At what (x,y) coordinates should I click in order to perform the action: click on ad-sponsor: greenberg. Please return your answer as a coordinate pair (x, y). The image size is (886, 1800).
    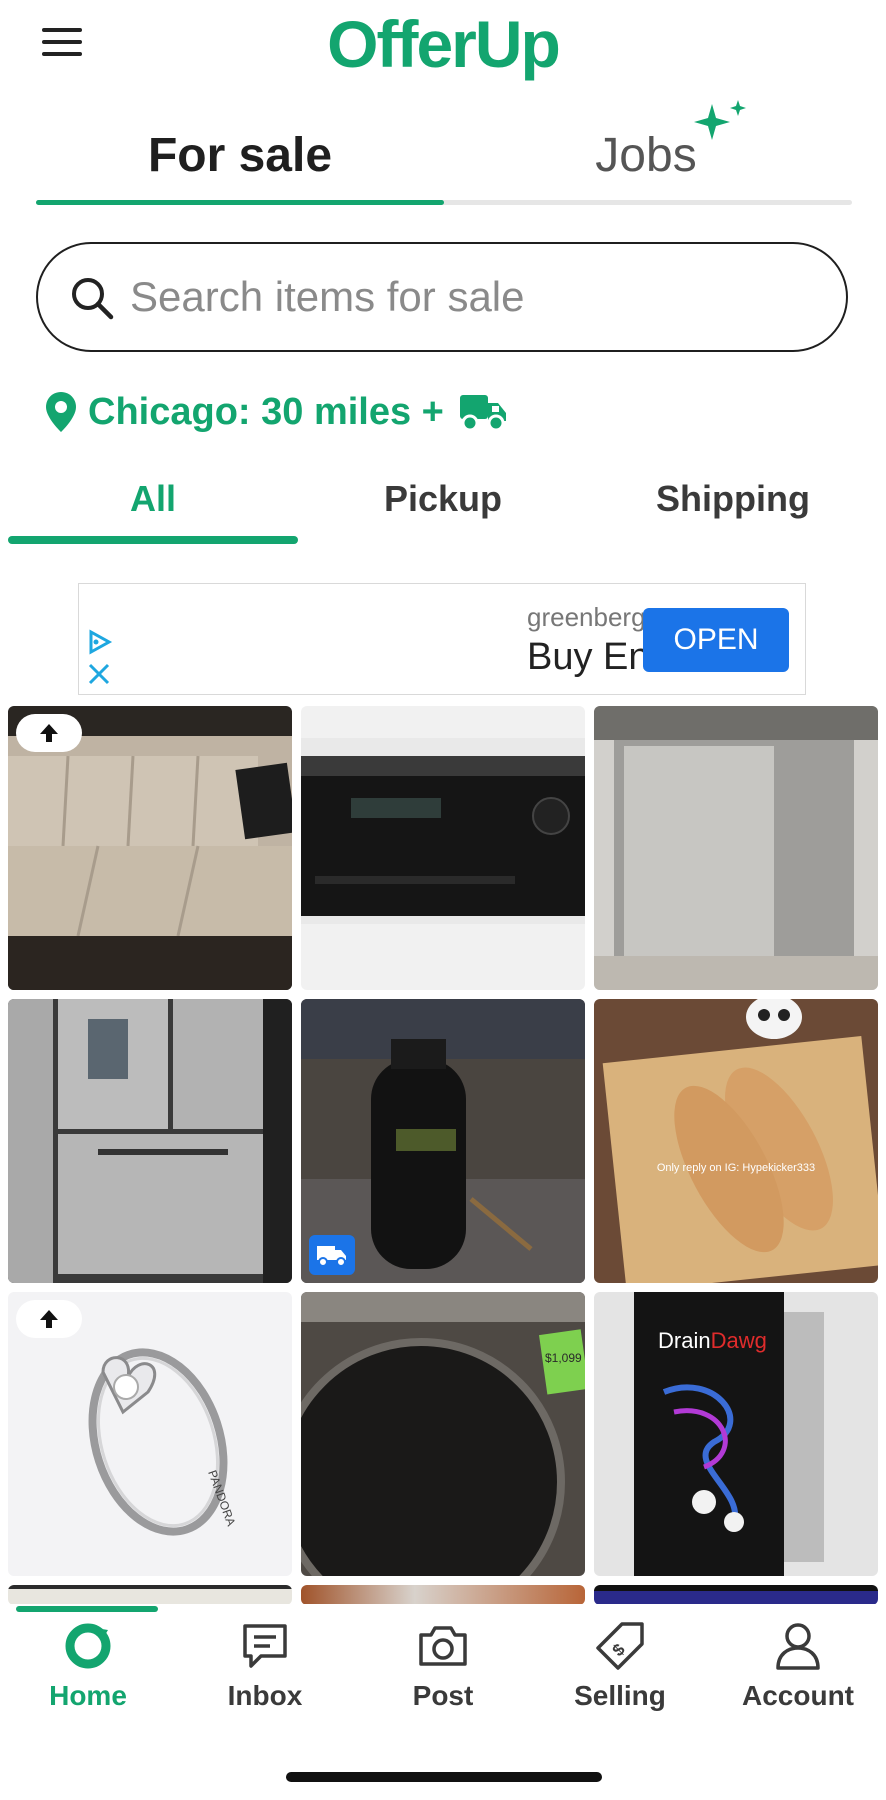
    Looking at the image, I should click on (586, 617).